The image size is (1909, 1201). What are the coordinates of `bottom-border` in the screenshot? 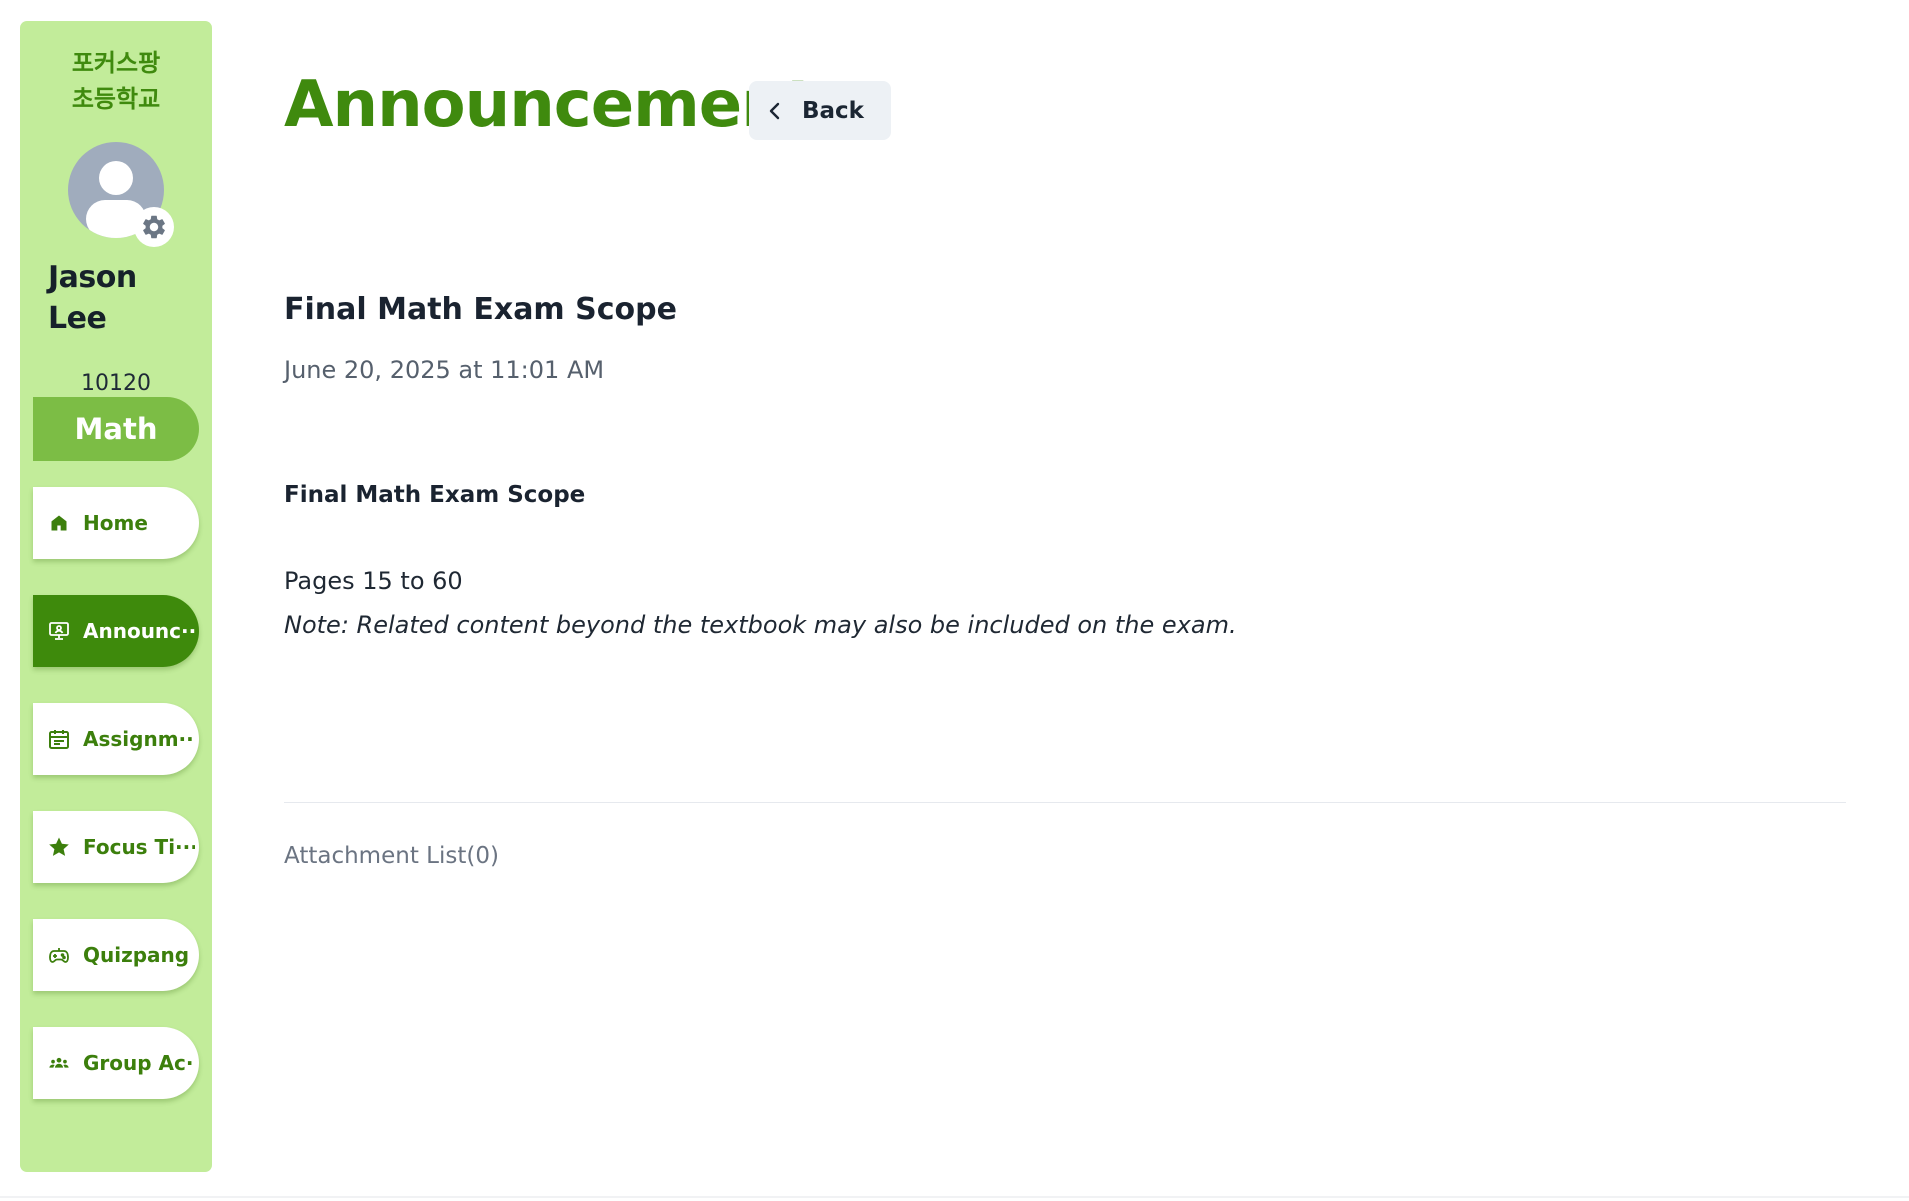 It's located at (954, 1197).